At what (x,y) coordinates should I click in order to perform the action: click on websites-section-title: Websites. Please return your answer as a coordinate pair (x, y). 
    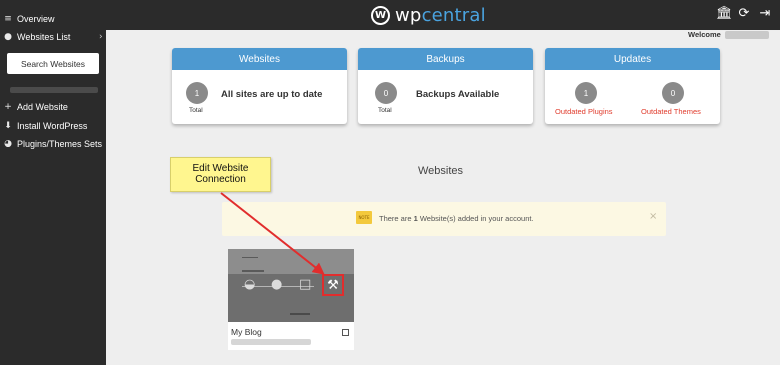
    Looking at the image, I should click on (441, 171).